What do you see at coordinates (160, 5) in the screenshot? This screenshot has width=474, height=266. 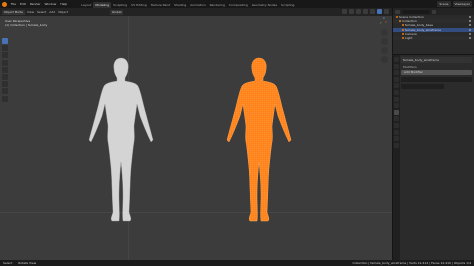 I see `tab-texture-paint: Texture Paint` at bounding box center [160, 5].